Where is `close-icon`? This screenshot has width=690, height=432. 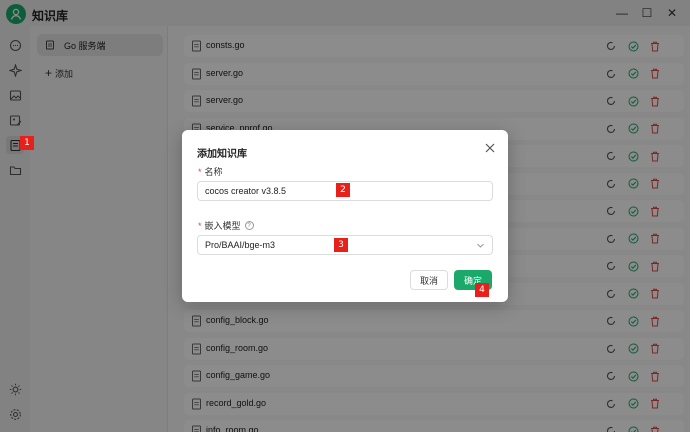
close-icon is located at coordinates (490, 148).